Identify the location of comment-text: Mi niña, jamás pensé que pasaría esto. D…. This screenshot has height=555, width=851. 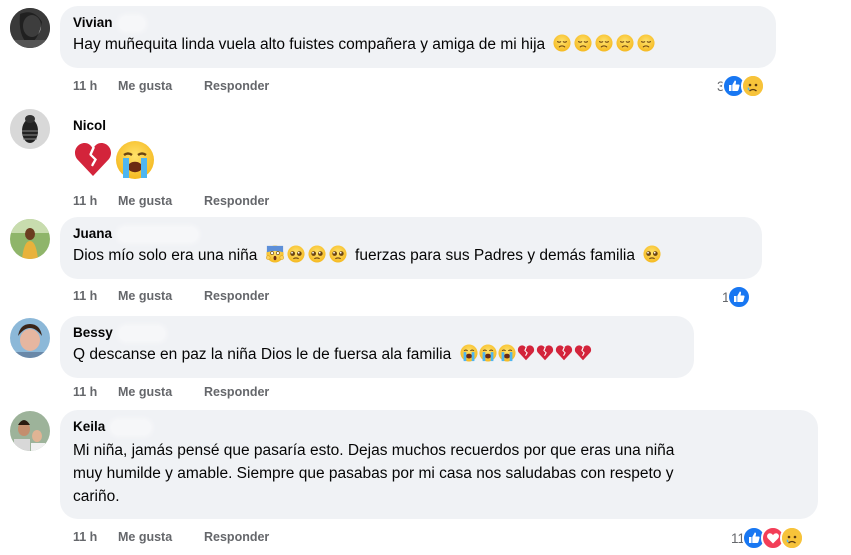
(374, 473).